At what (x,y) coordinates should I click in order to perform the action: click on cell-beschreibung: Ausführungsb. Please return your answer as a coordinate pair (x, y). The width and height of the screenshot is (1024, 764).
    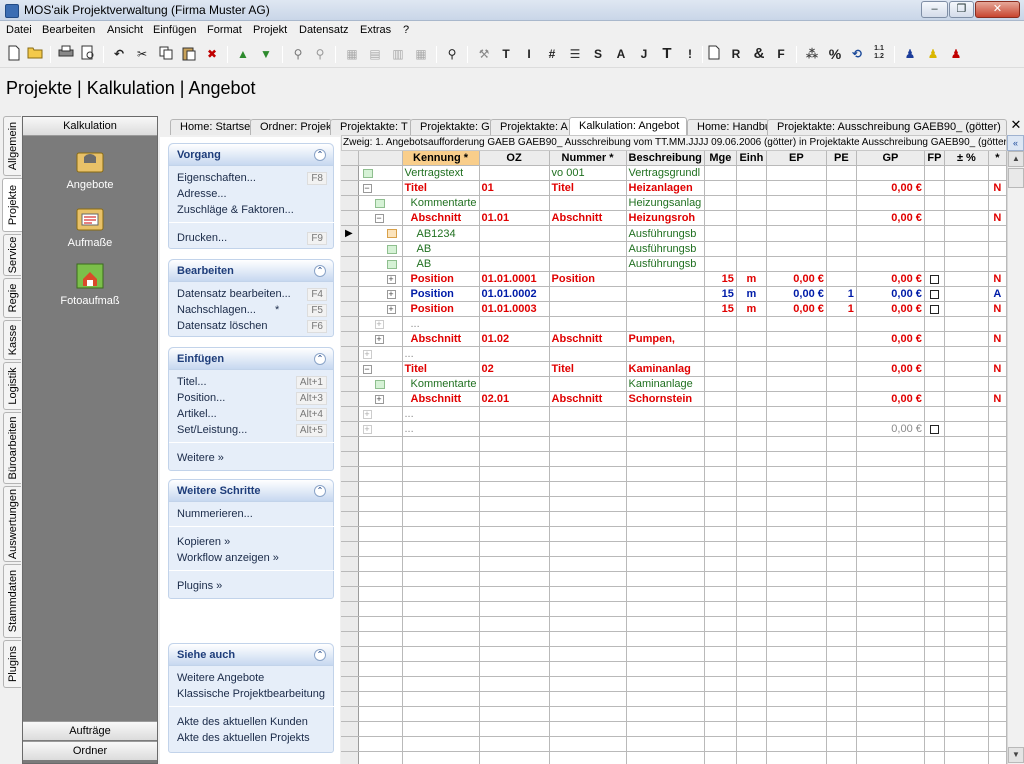
    Looking at the image, I should click on (665, 264).